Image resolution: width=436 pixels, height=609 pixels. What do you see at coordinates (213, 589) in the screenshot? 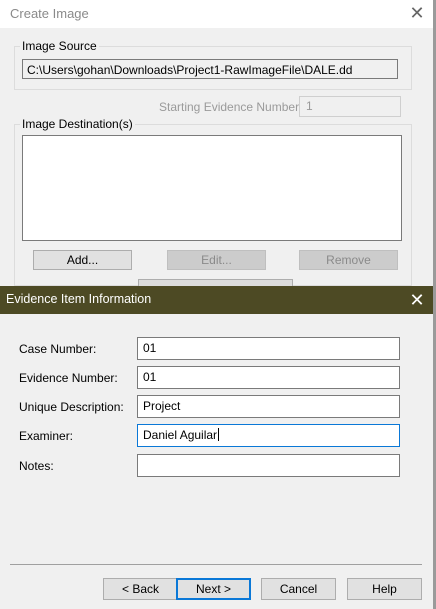
I see `next-button: Next >` at bounding box center [213, 589].